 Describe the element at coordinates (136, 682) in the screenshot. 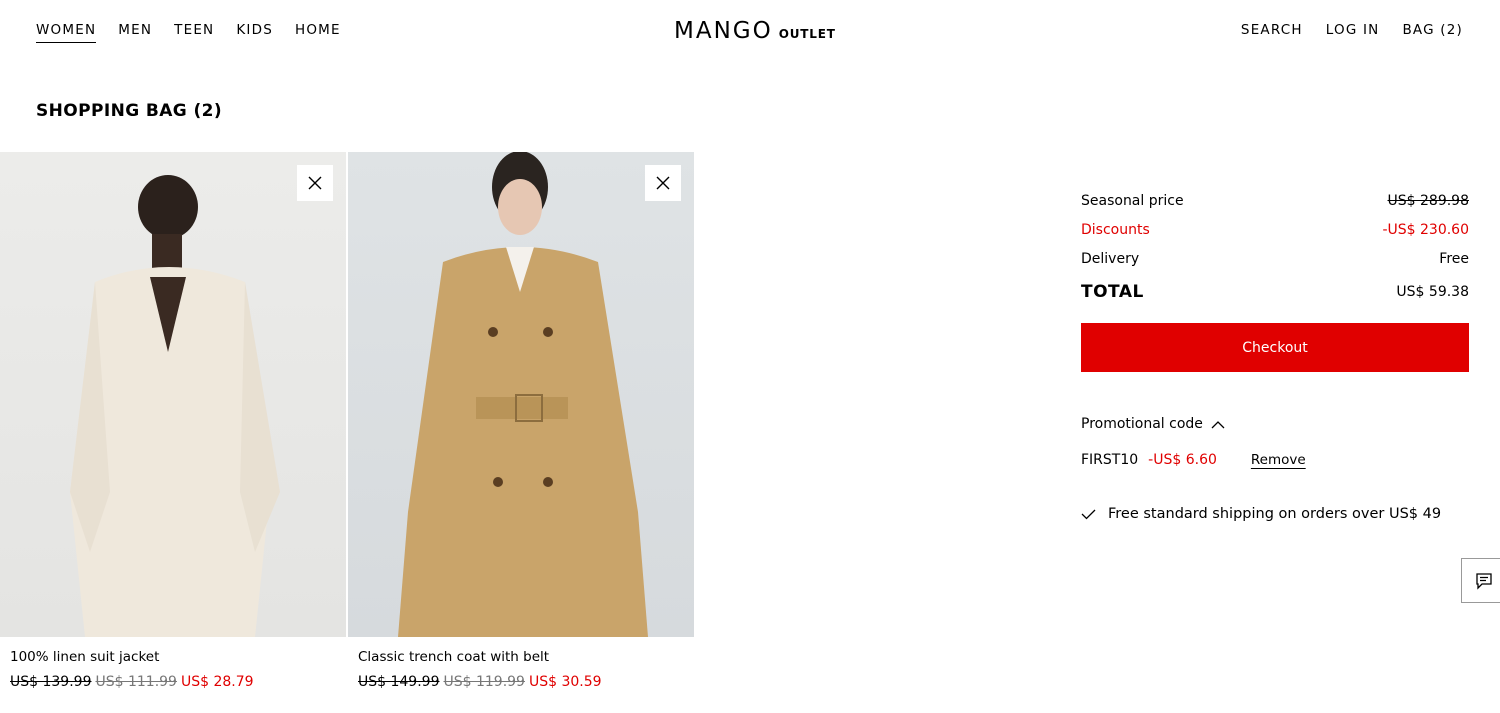

I see `price-sale: US$ 111.99` at that location.